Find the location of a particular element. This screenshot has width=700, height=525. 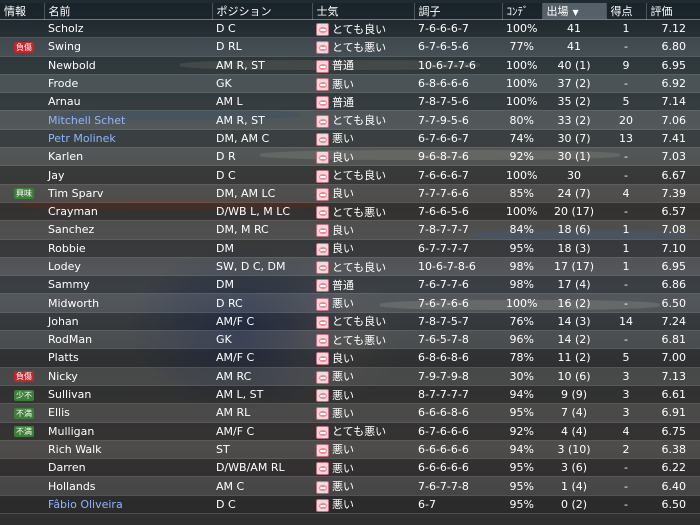

player-name: Sullivan is located at coordinates (128, 395).